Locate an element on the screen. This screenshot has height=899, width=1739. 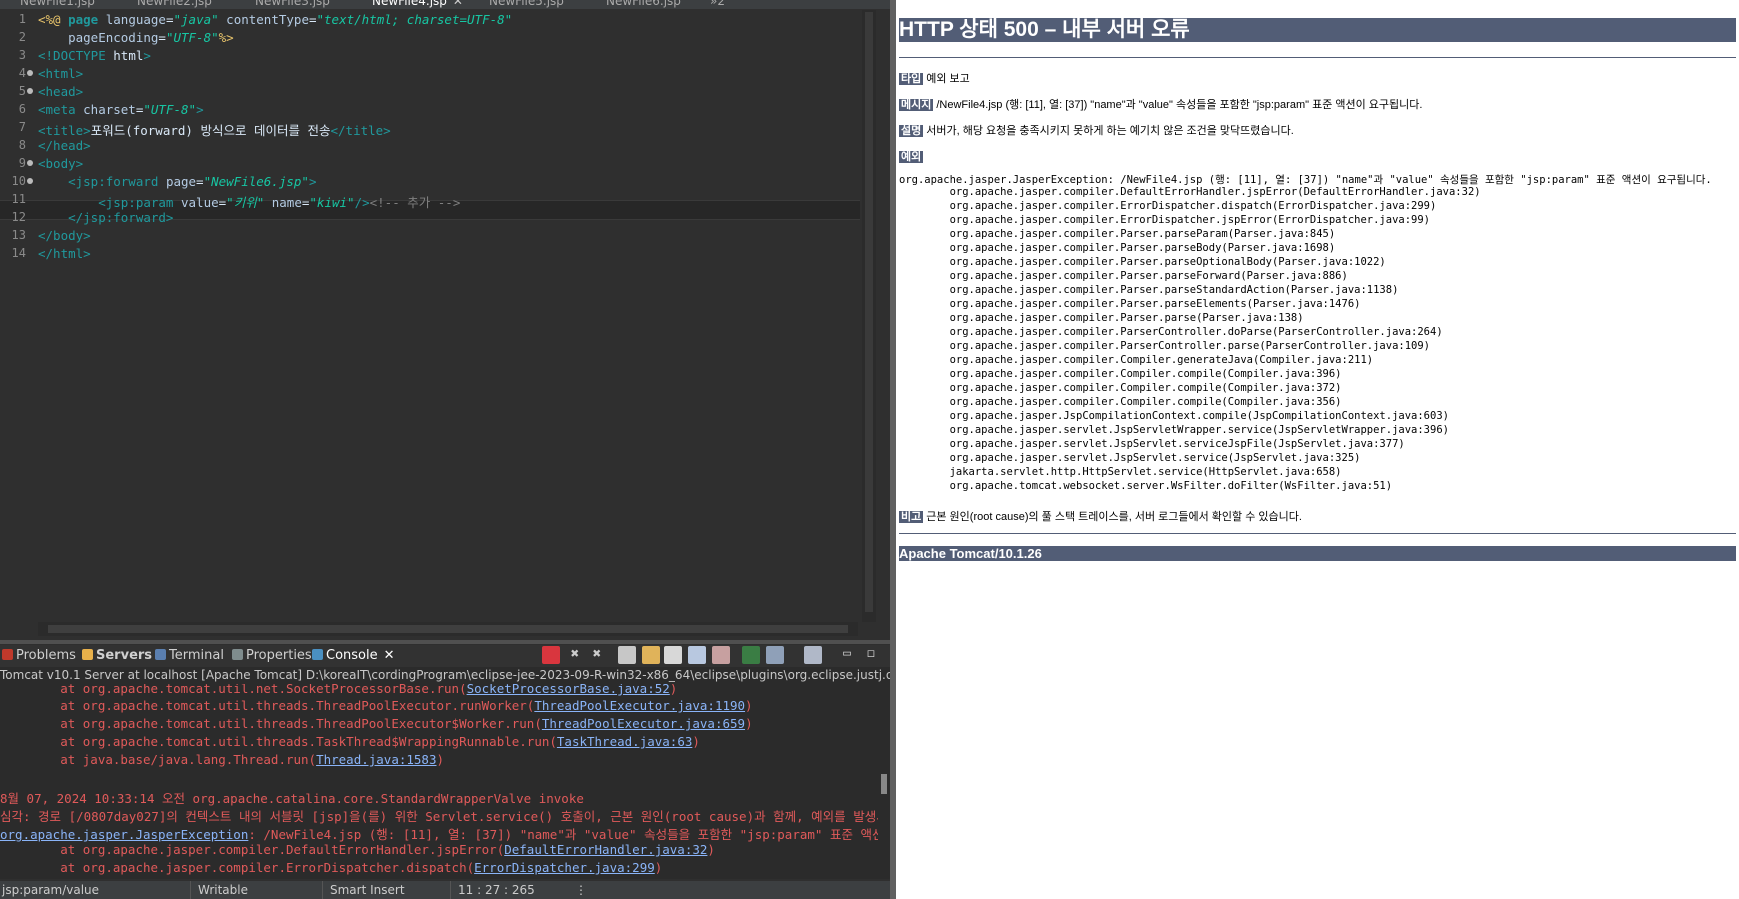
editor-tab: NewFile1.jsp is located at coordinates (57, 4).